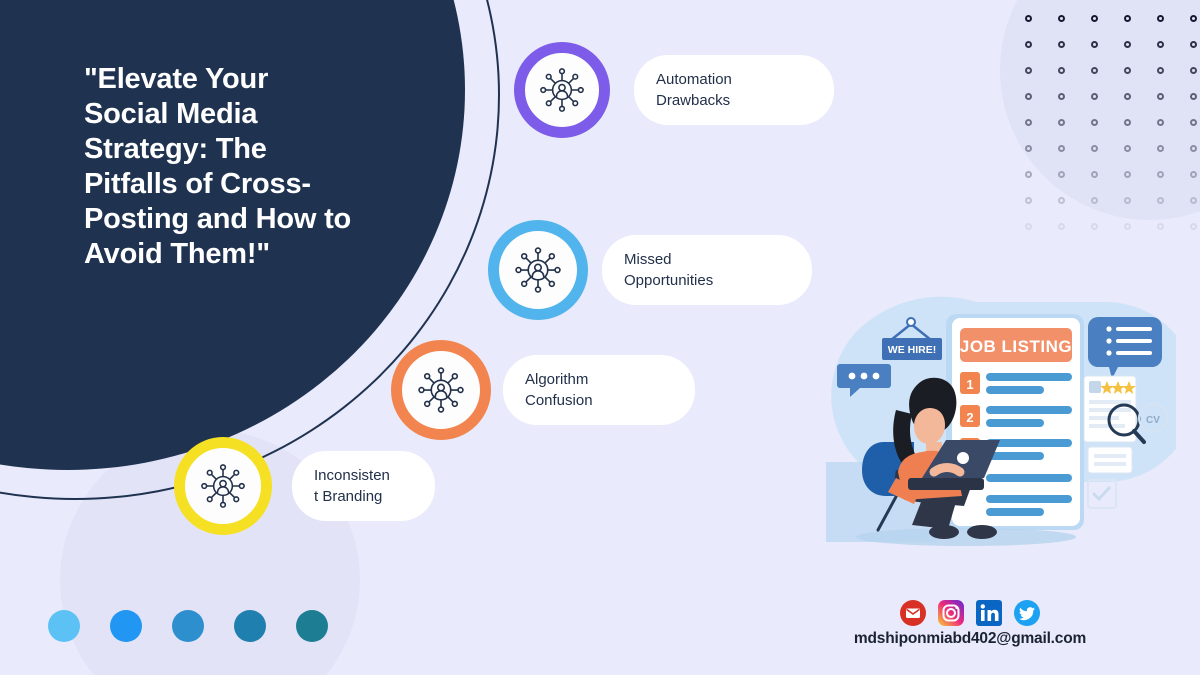 The height and width of the screenshot is (675, 1200). Describe the element at coordinates (1106, 122) in the screenshot. I see `dot-grid-pattern` at that location.